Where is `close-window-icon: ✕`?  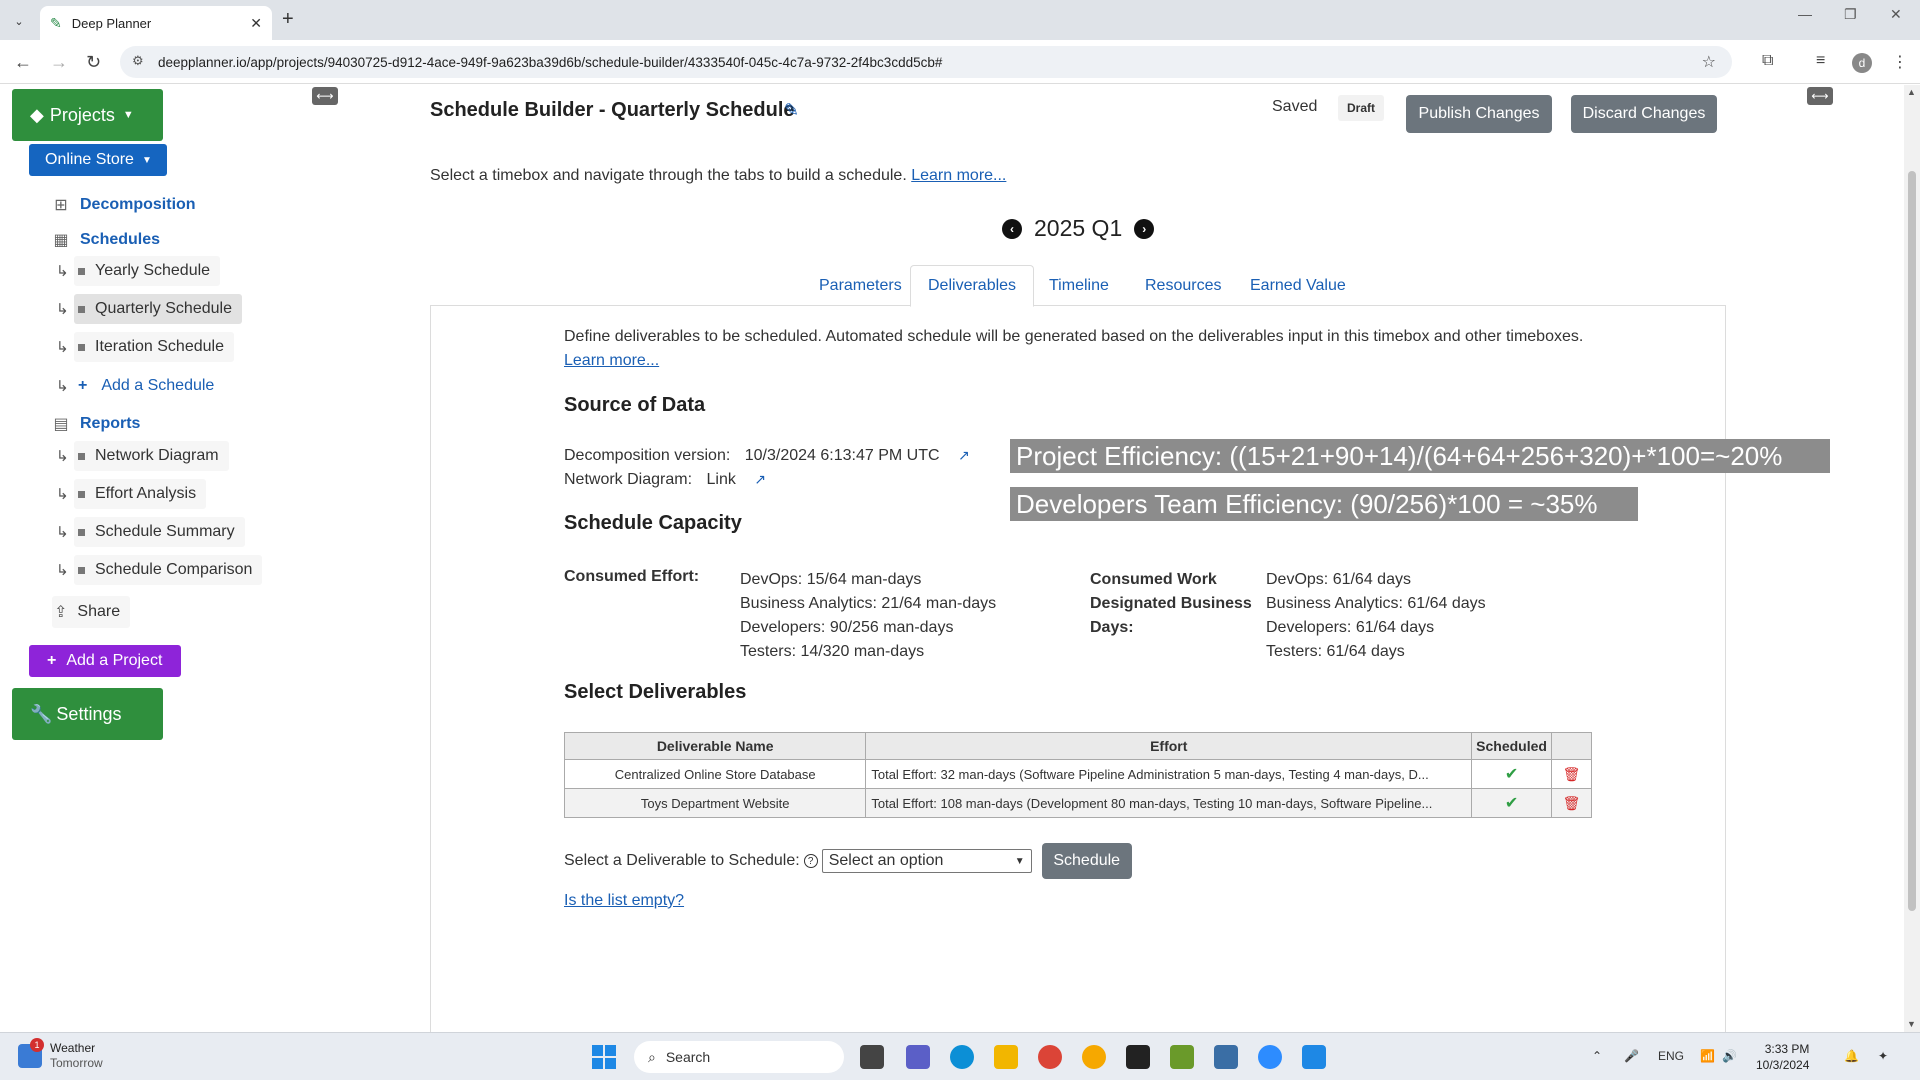 close-window-icon: ✕ is located at coordinates (1896, 14).